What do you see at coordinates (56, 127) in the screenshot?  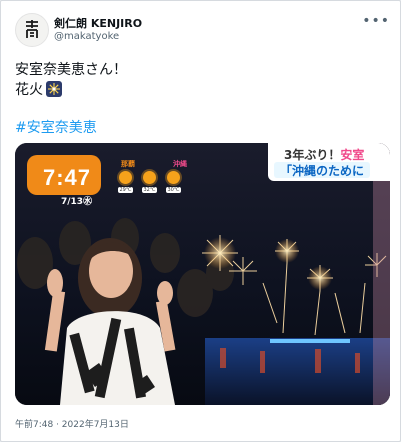 I see `hashtag-link: #安室奈美恵` at bounding box center [56, 127].